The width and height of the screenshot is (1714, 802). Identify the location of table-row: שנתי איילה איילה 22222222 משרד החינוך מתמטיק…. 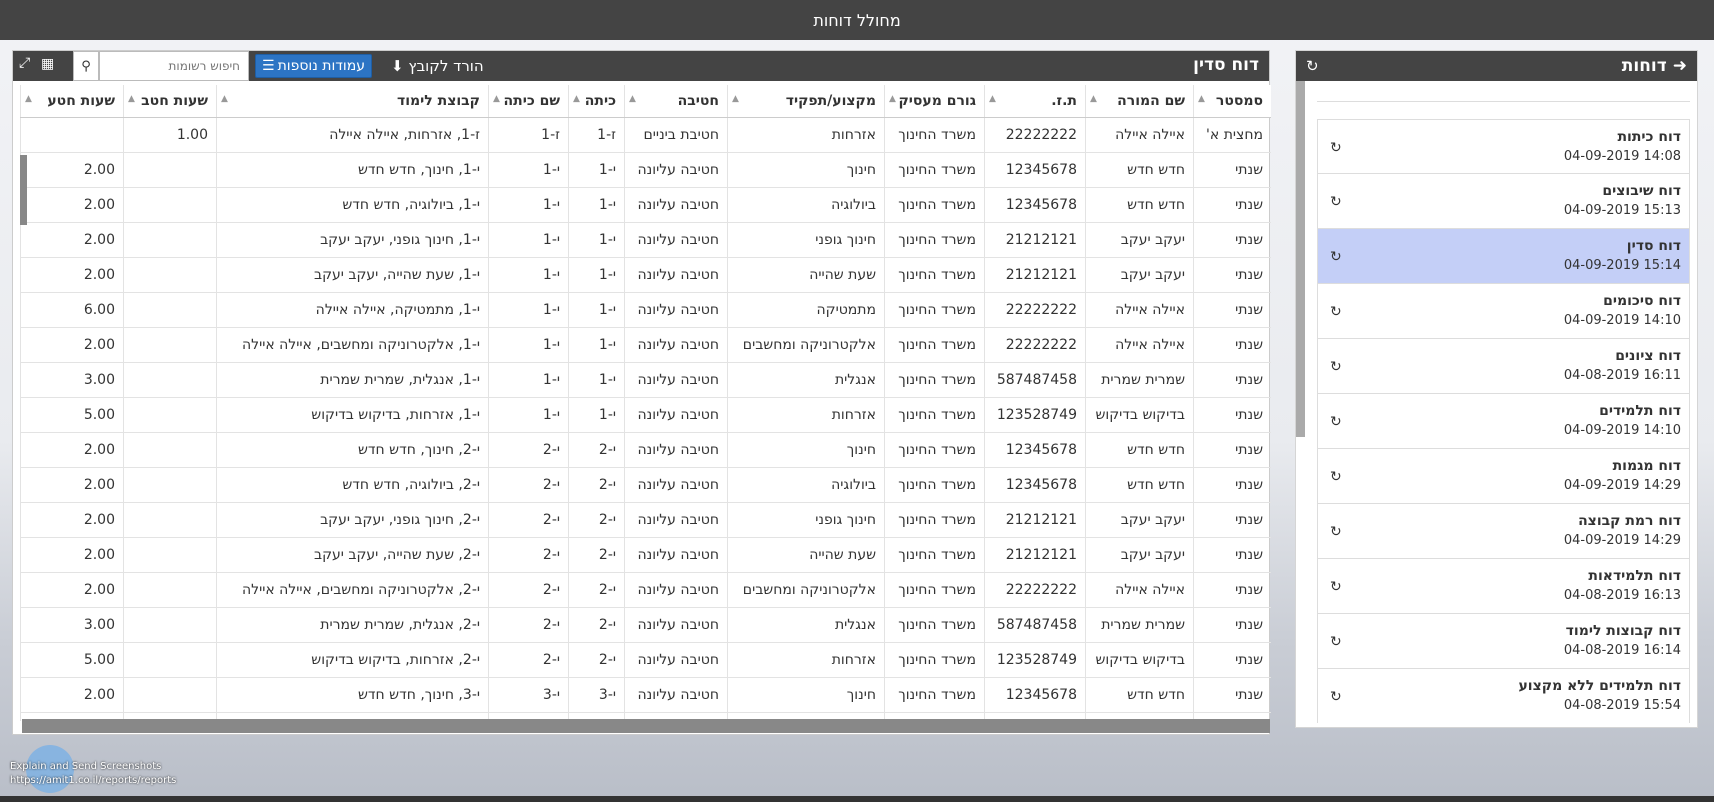
(645, 309).